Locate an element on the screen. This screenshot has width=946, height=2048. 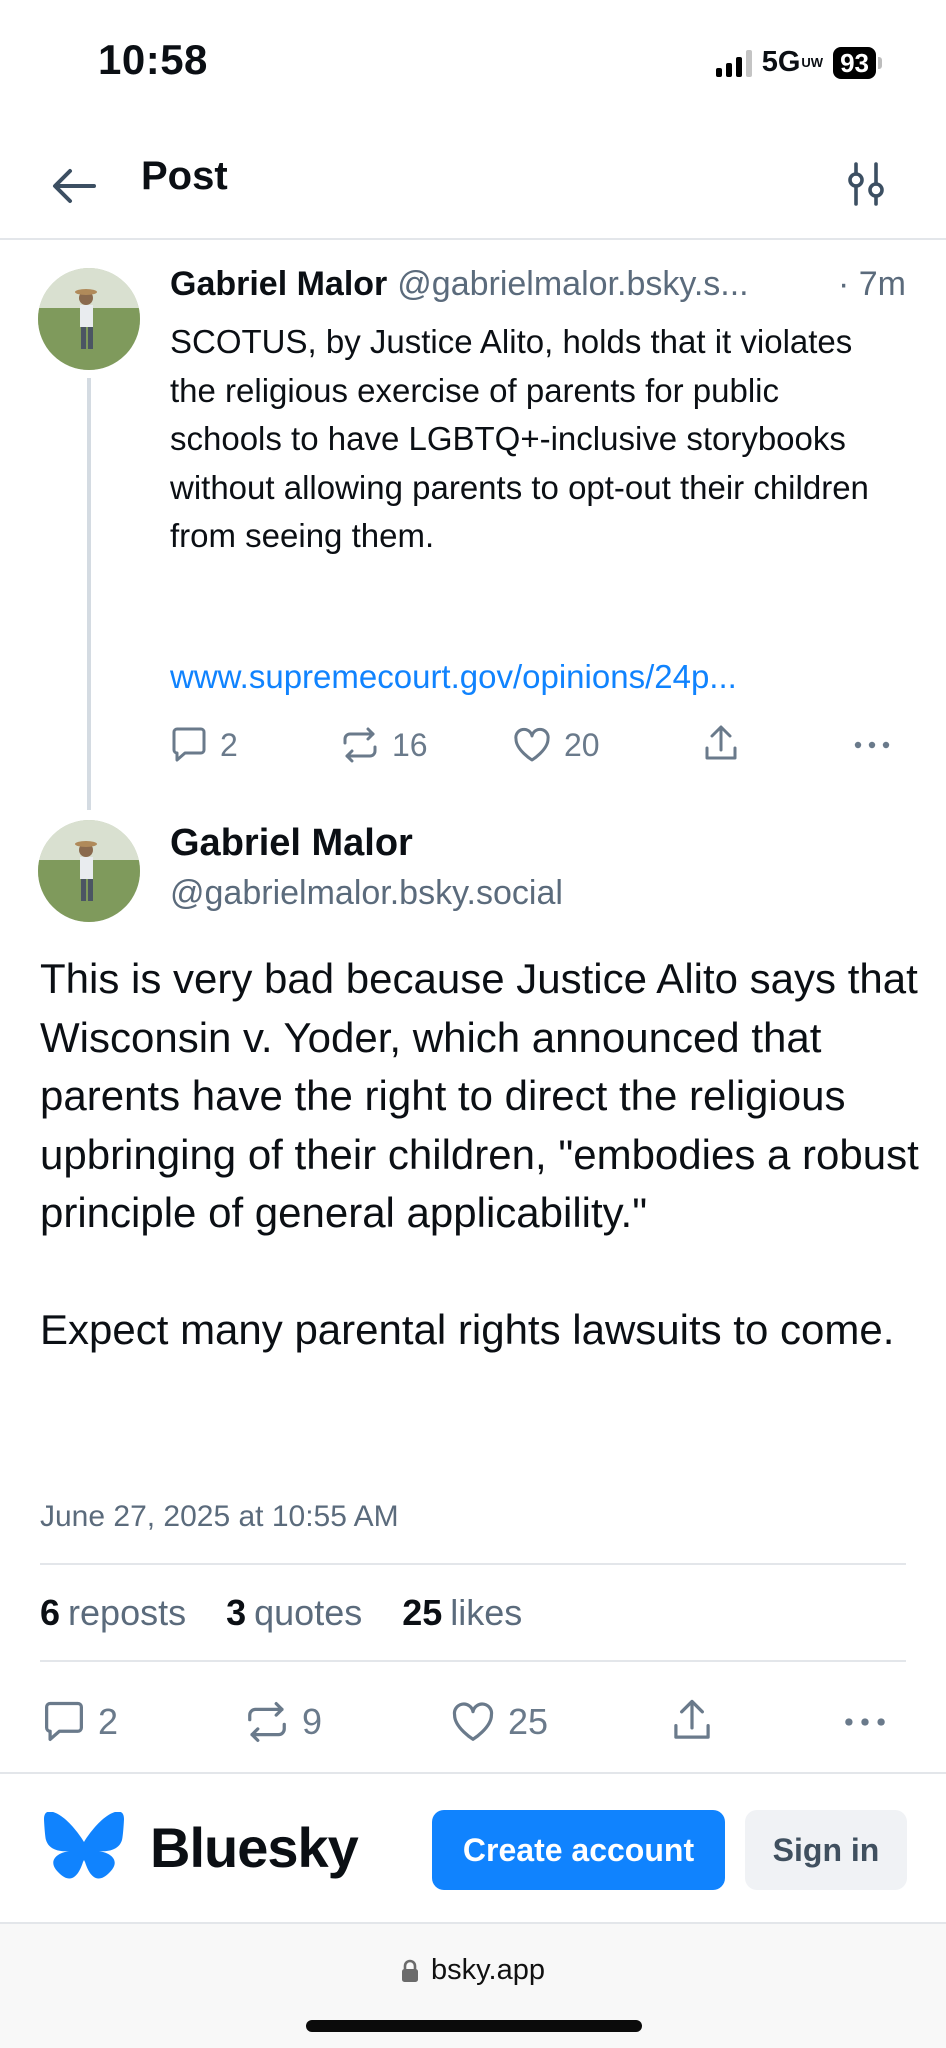
status-indicators: 5G UW 93 is located at coordinates (798, 62).